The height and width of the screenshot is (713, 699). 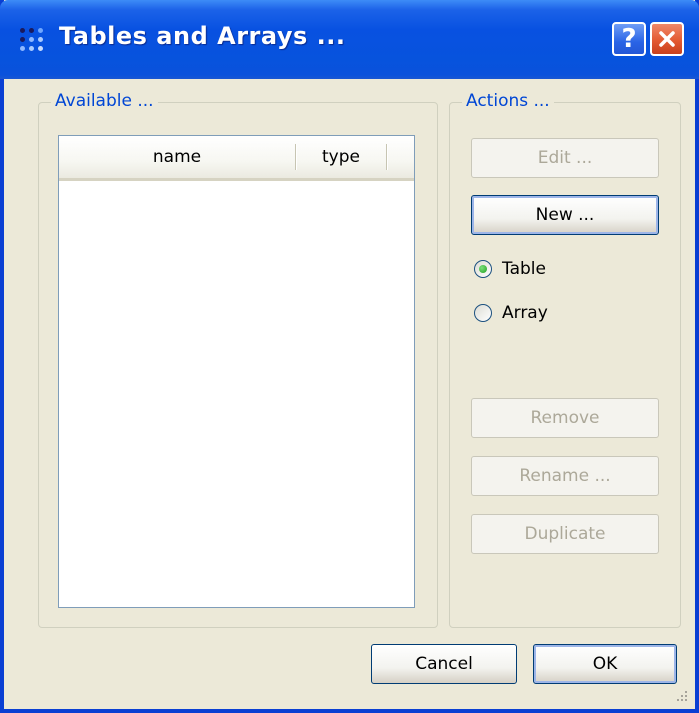 What do you see at coordinates (444, 664) in the screenshot?
I see `cancel-button: Cancel` at bounding box center [444, 664].